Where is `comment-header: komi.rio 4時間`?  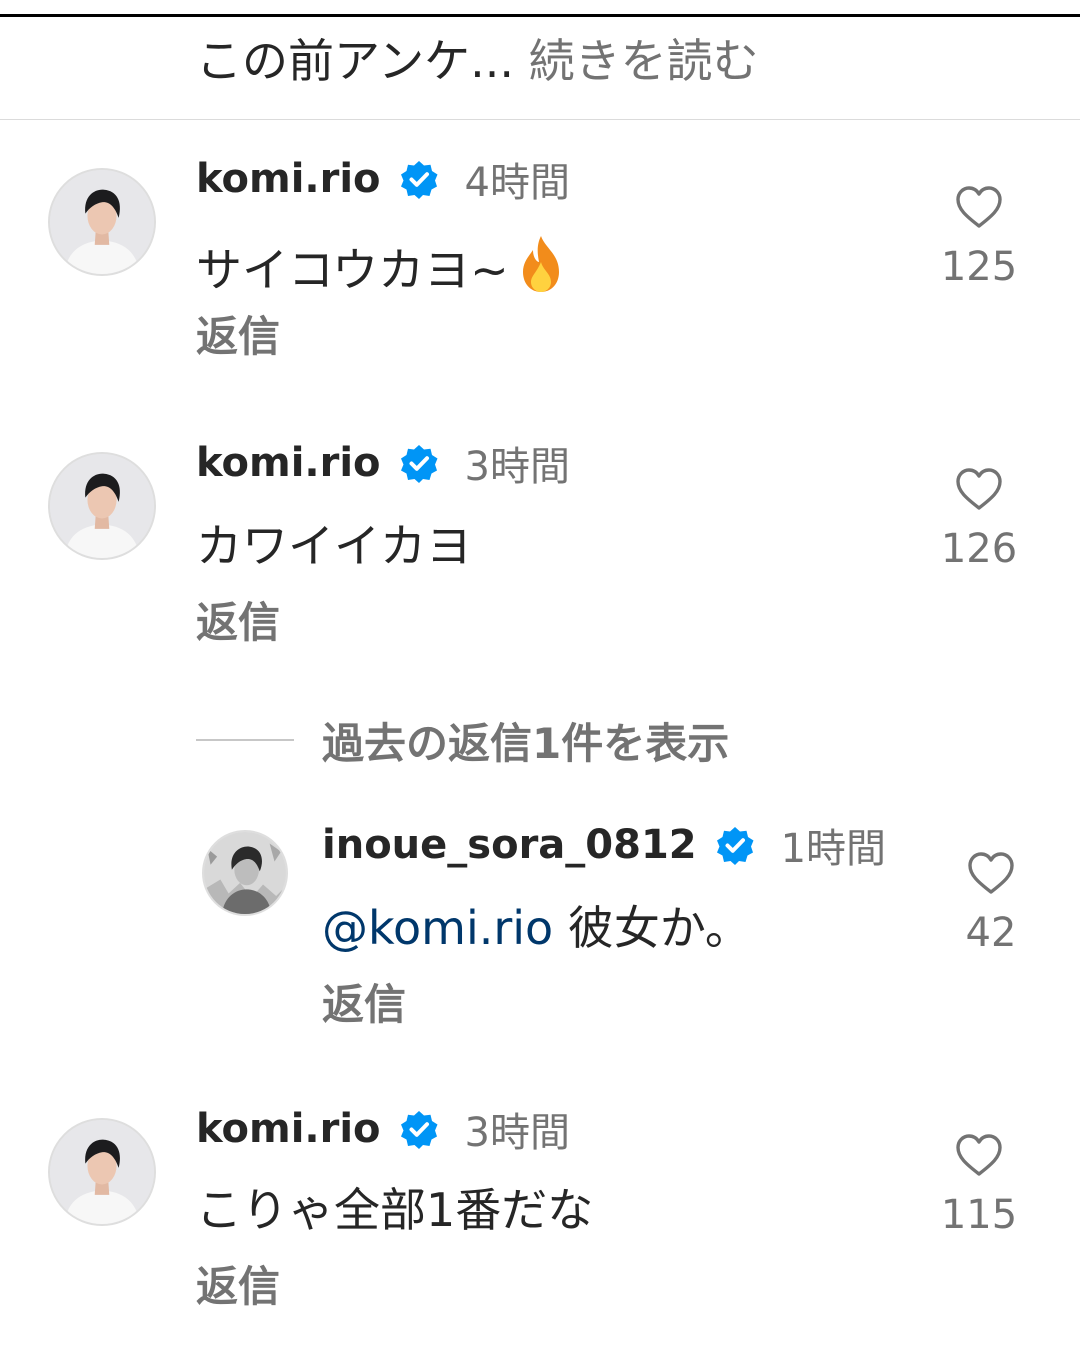 comment-header: komi.rio 4時間 is located at coordinates (383, 179).